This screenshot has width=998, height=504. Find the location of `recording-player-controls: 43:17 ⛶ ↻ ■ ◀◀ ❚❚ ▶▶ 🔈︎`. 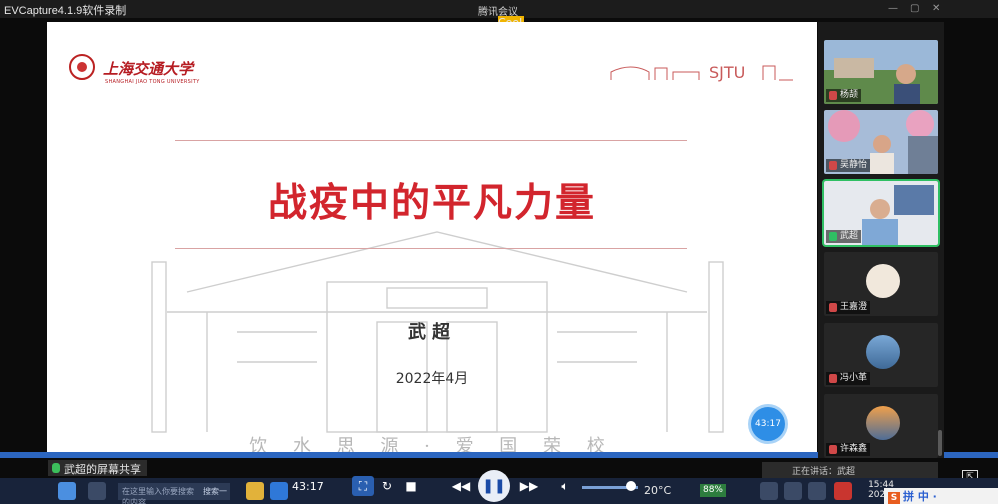

recording-player-controls: 43:17 ⛶ ↻ ■ ◀◀ ❚❚ ▶▶ 🔈︎ is located at coordinates (462, 486).